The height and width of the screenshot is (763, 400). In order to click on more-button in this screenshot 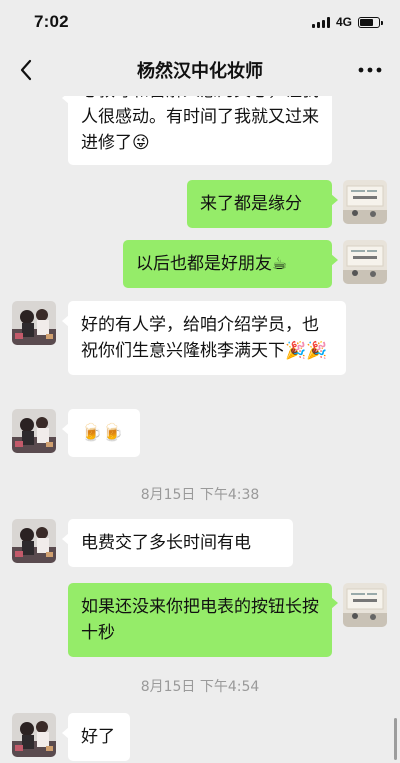, I will do `click(370, 70)`.